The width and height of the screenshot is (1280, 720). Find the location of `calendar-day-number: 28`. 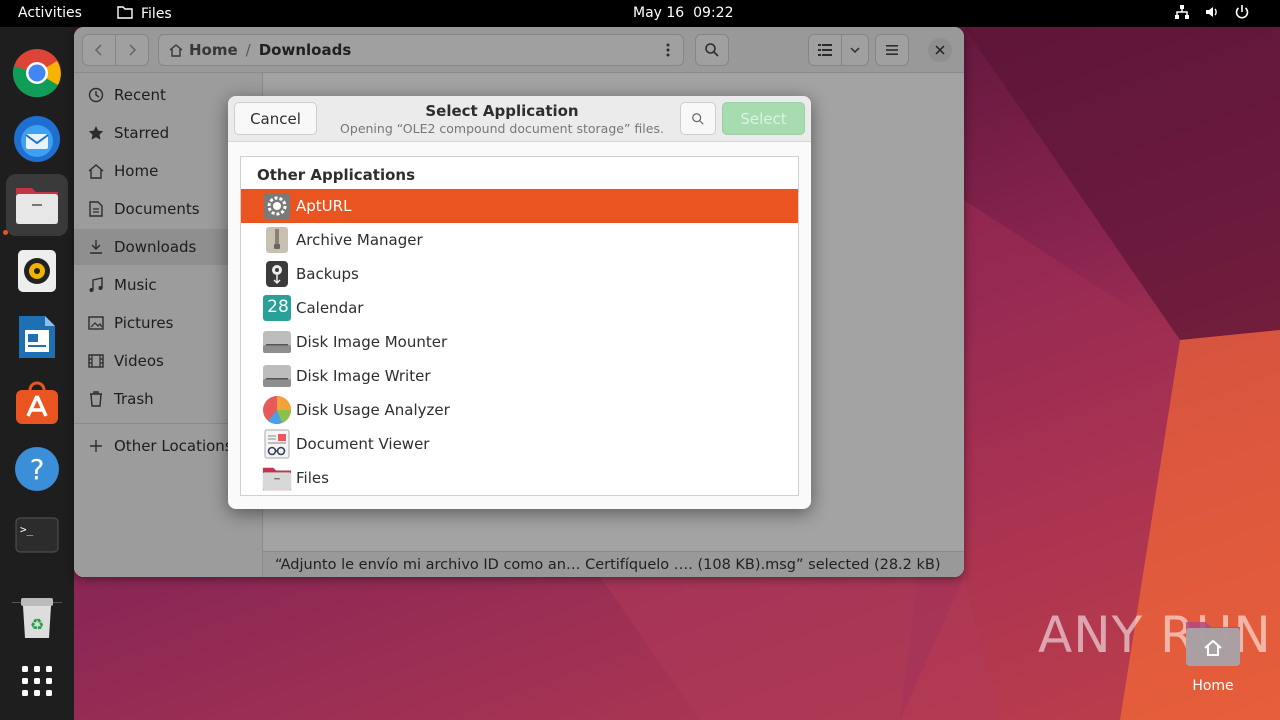

calendar-day-number: 28 is located at coordinates (278, 307).